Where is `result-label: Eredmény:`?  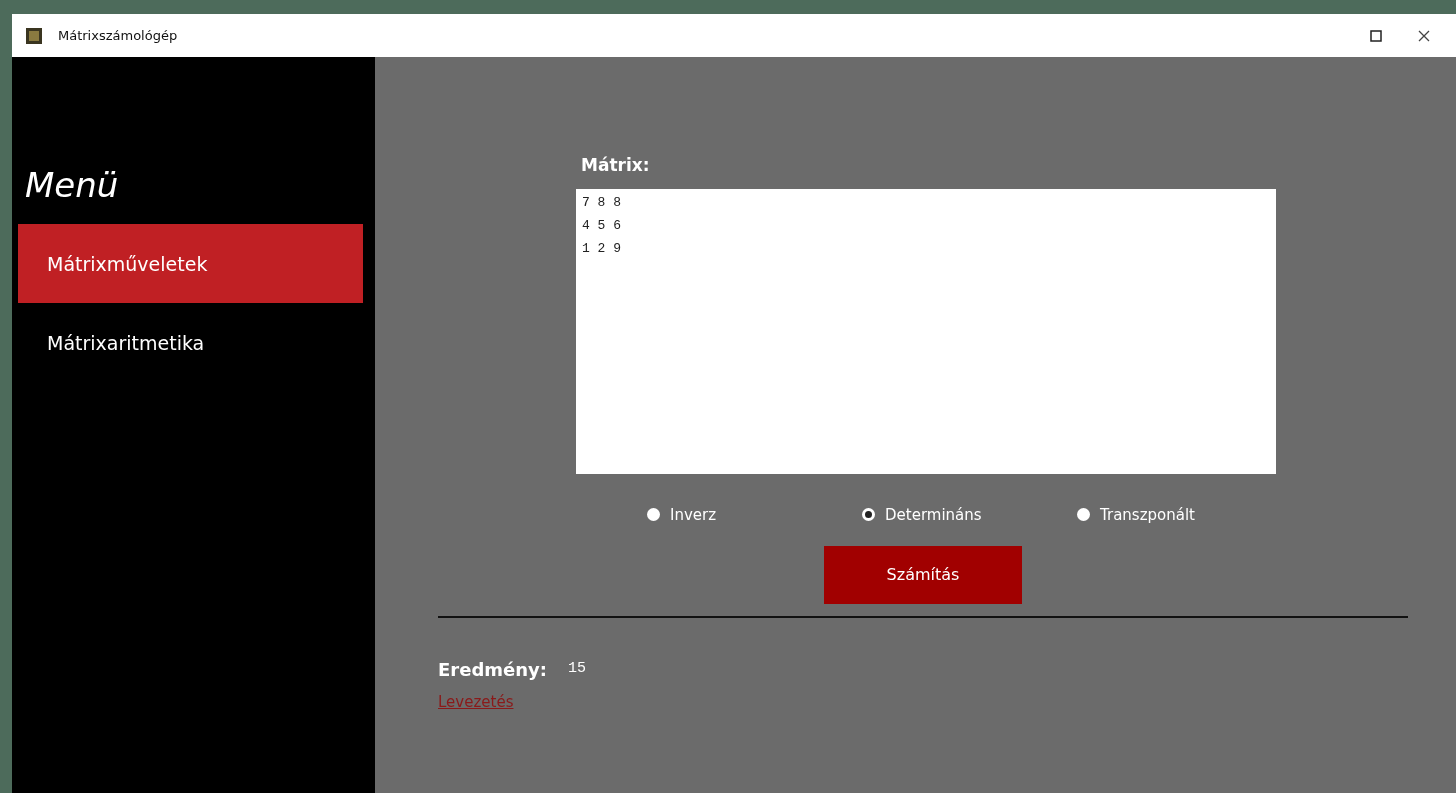
result-label: Eredmény: is located at coordinates (493, 670).